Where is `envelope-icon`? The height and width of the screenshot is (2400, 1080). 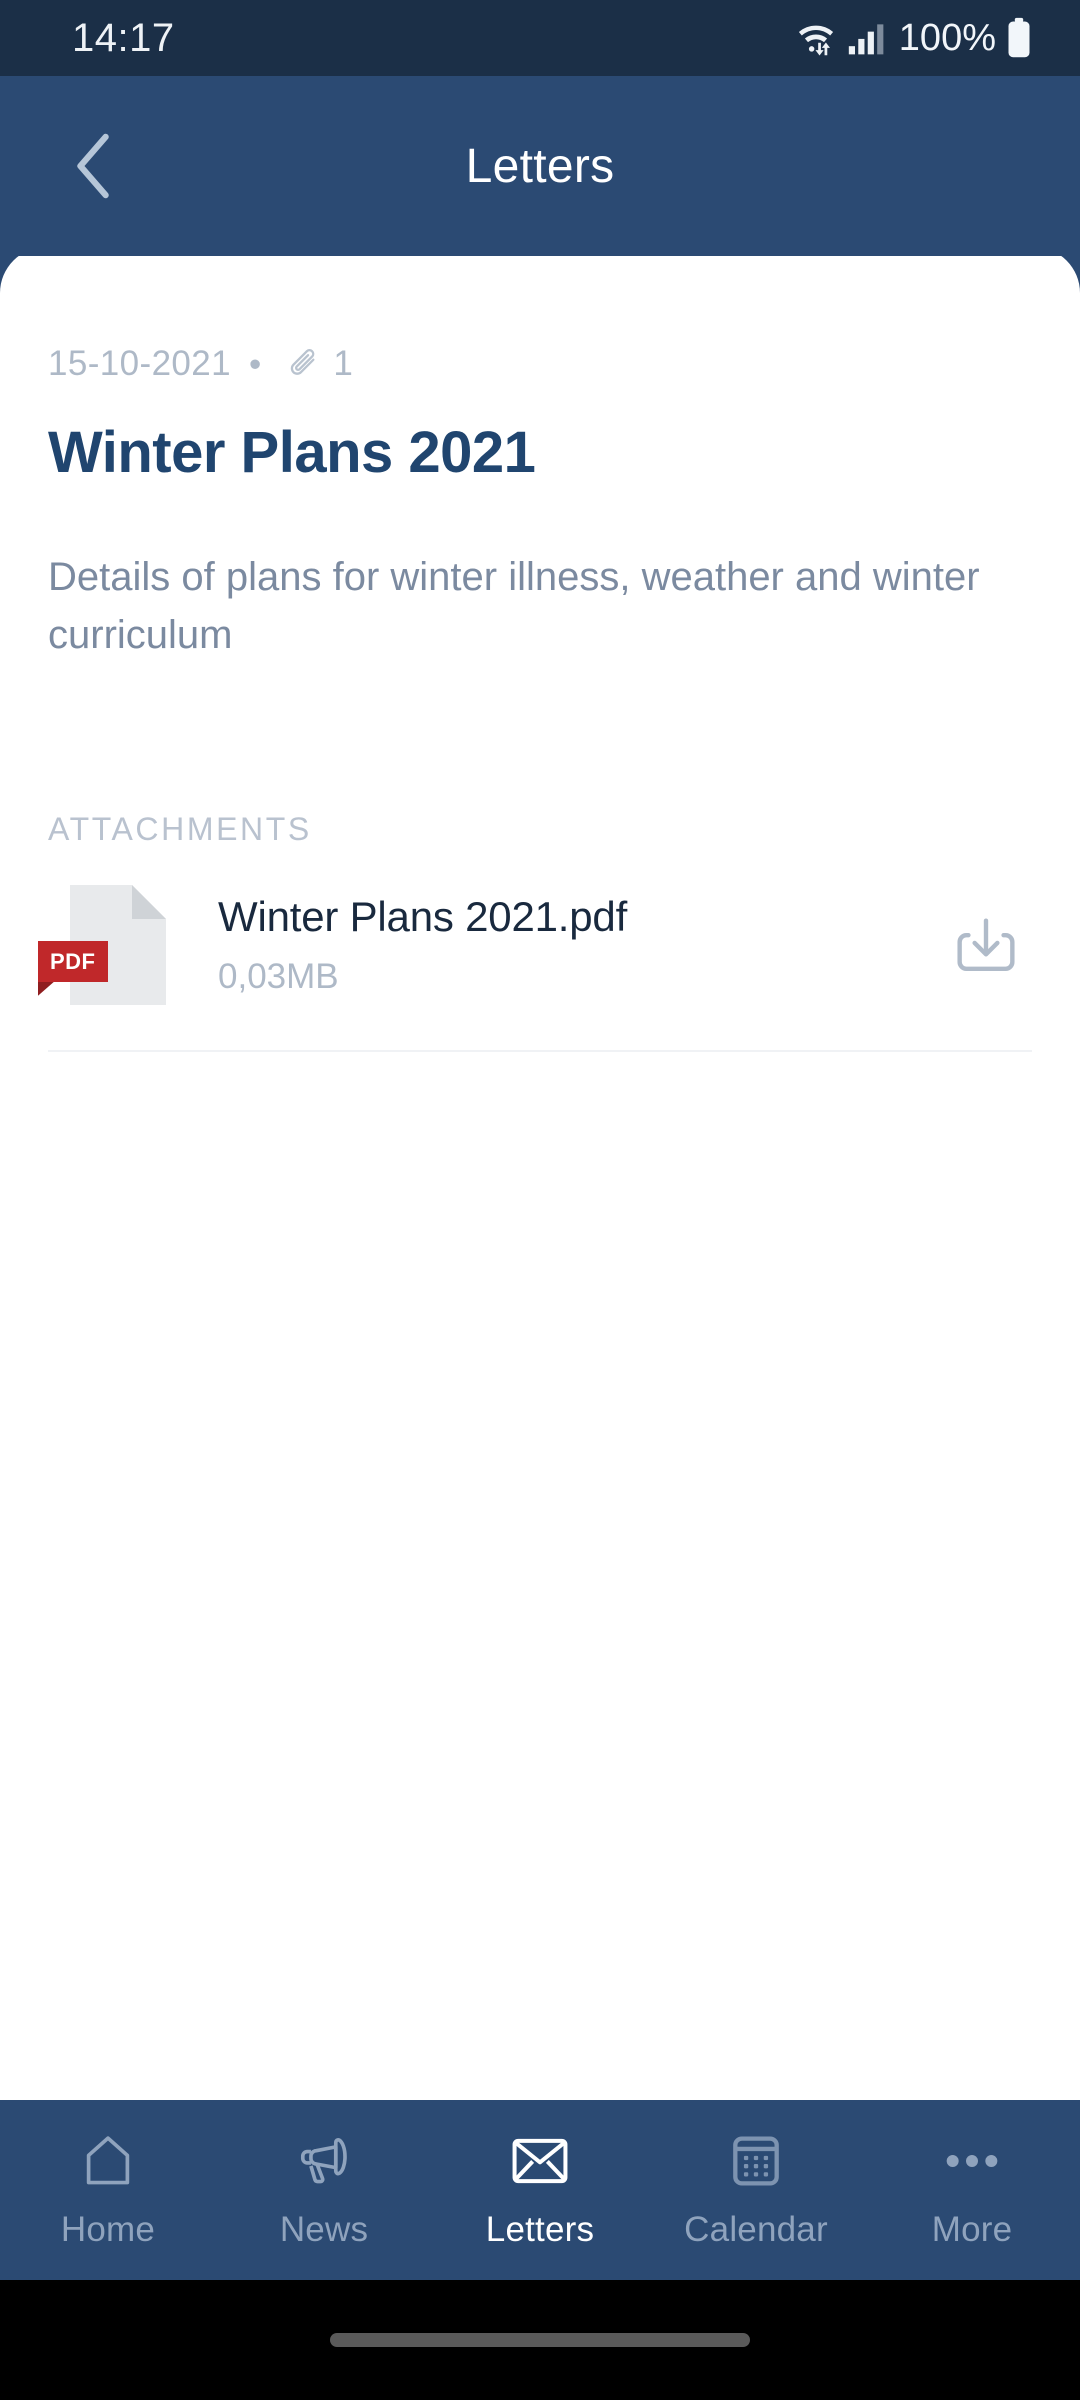 envelope-icon is located at coordinates (540, 2161).